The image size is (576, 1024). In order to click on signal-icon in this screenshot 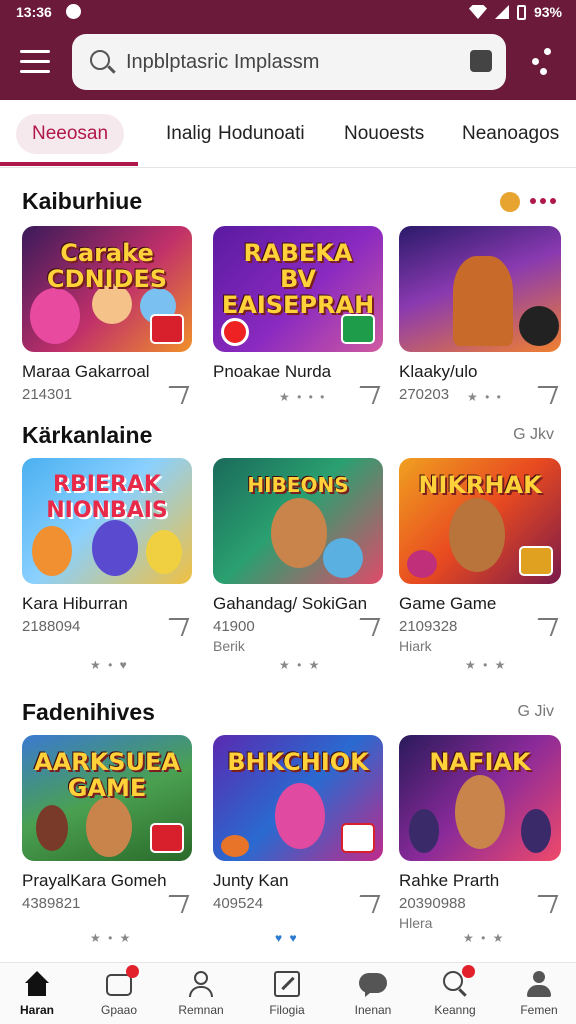, I will do `click(501, 12)`.